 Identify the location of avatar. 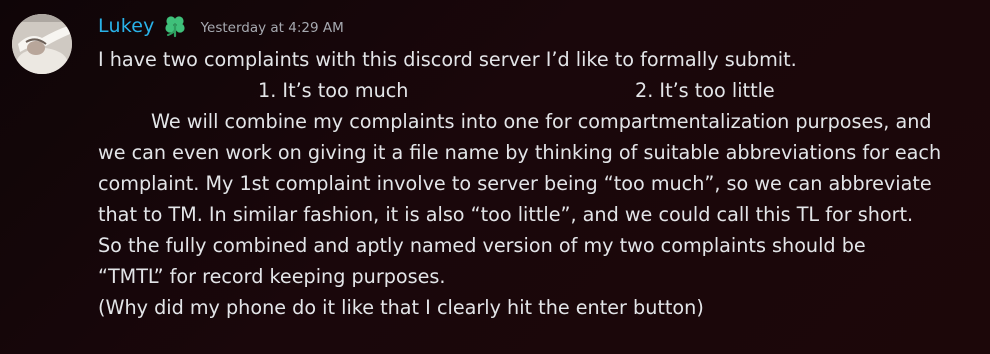
(42, 44).